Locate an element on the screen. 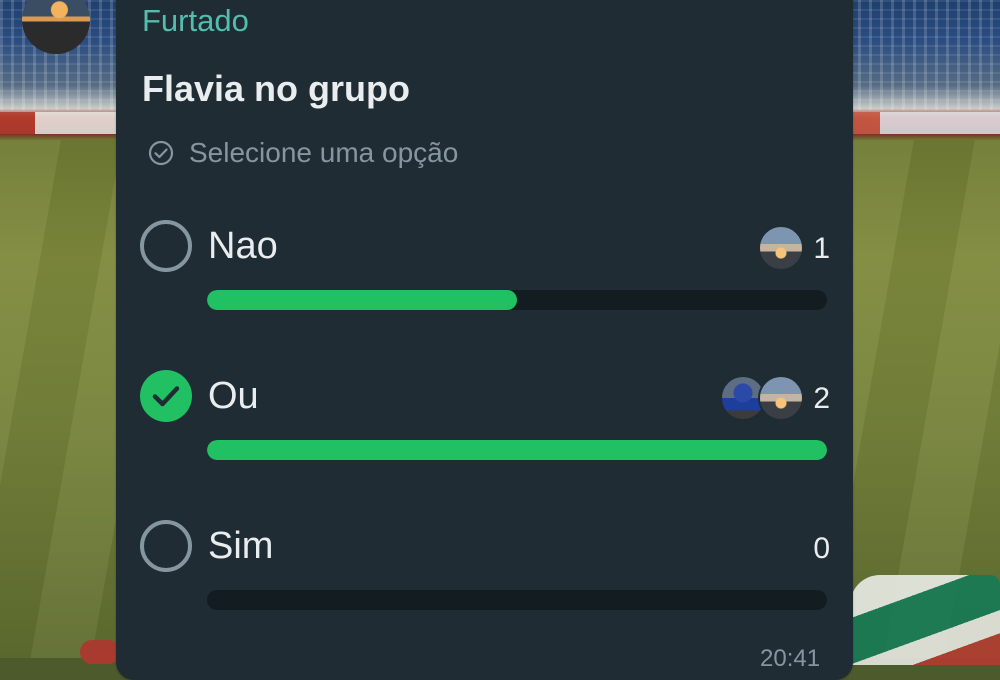 This screenshot has height=680, width=1000. radio-checked is located at coordinates (166, 396).